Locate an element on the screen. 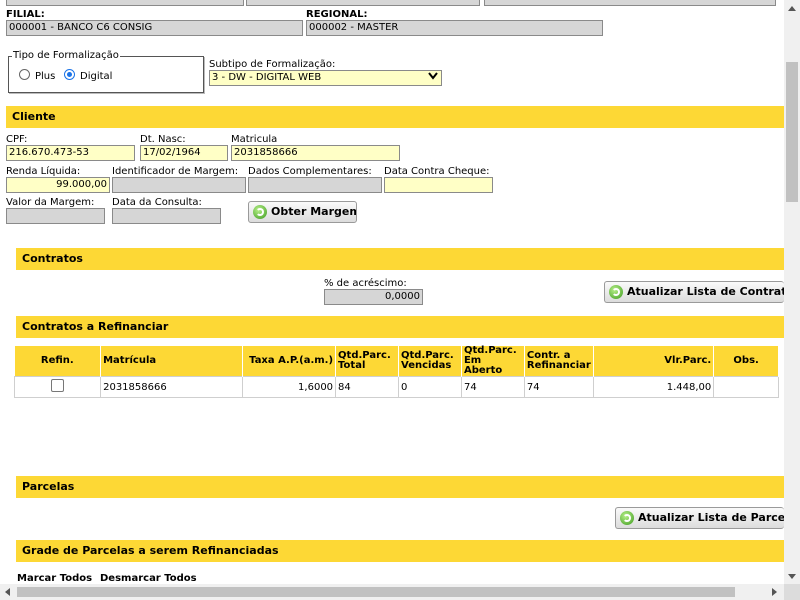 The height and width of the screenshot is (600, 800). ident-margem-label: Identificador de Margem: is located at coordinates (175, 171).